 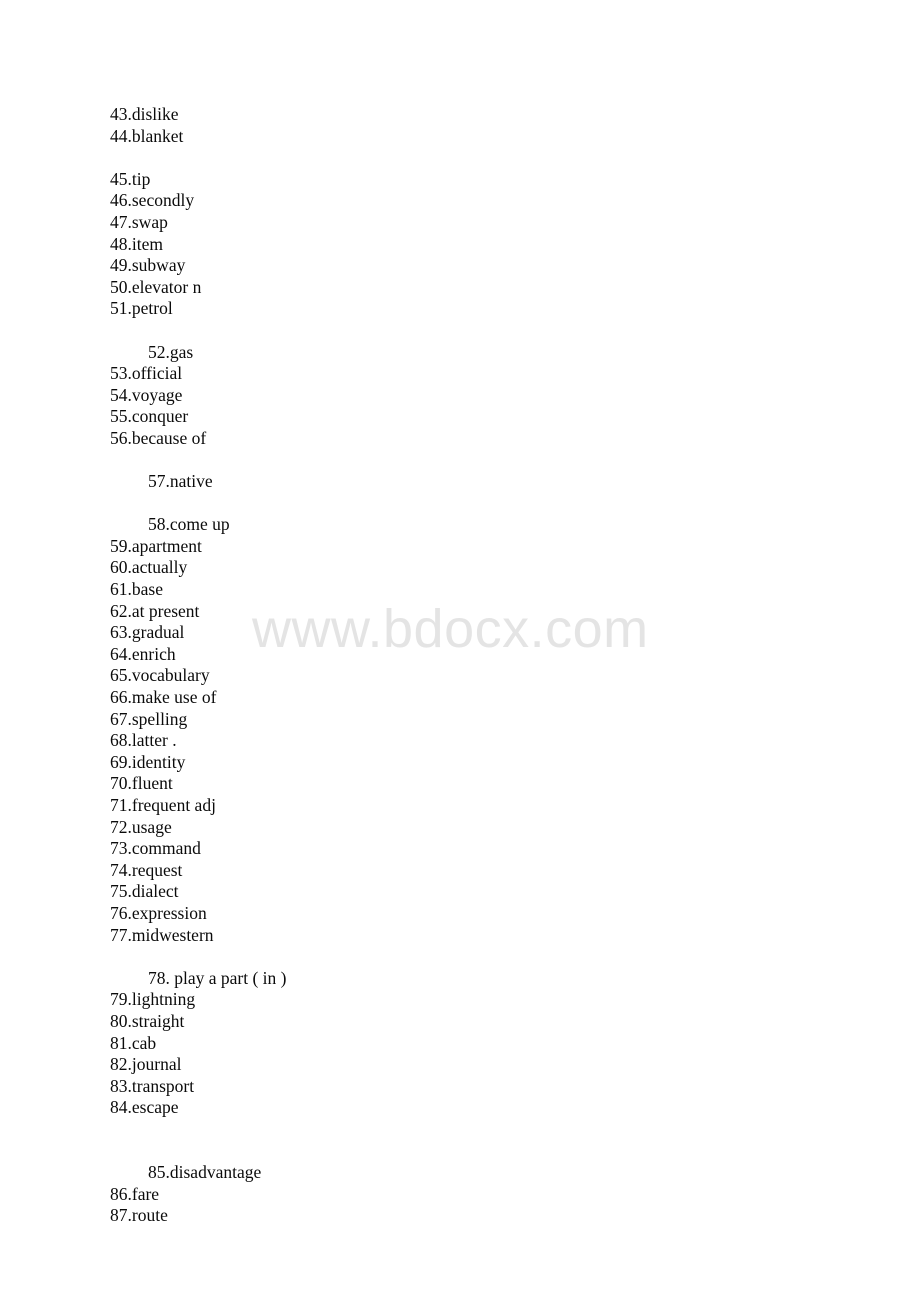 I want to click on list-item: 46.secondly, so click(x=152, y=200).